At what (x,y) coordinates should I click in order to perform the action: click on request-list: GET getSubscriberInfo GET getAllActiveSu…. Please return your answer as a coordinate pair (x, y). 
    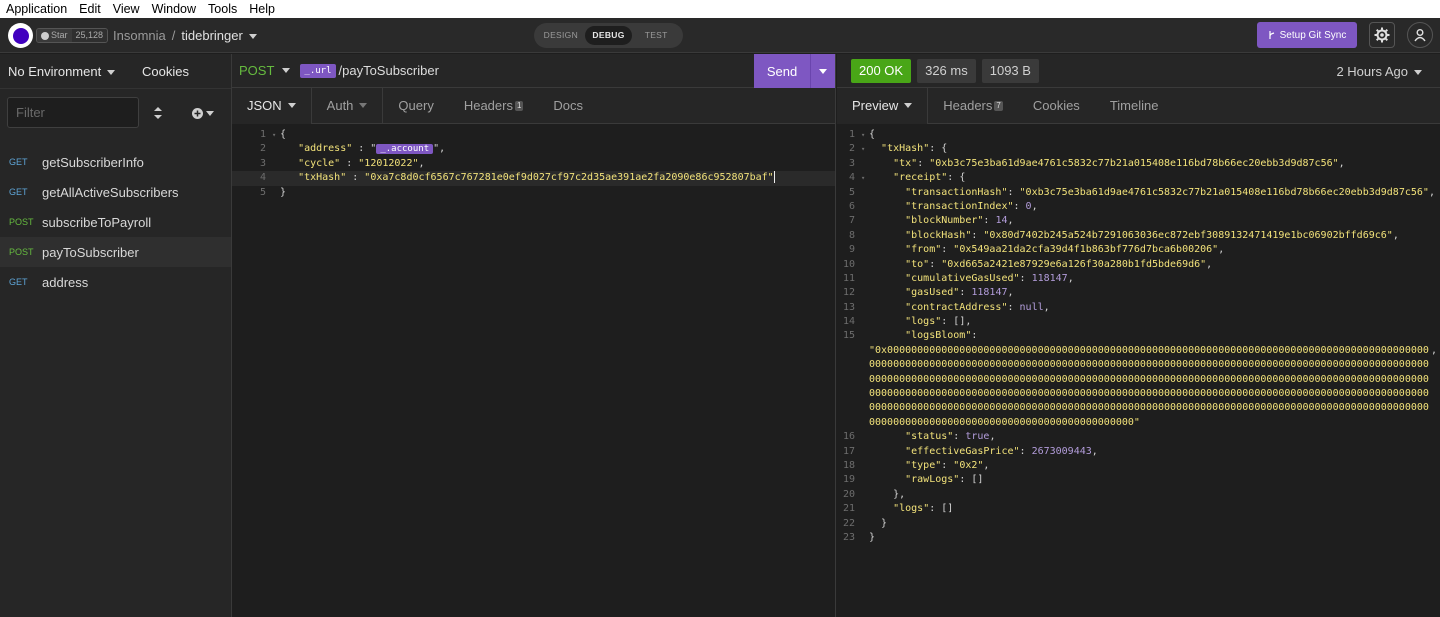
    Looking at the image, I should click on (115, 222).